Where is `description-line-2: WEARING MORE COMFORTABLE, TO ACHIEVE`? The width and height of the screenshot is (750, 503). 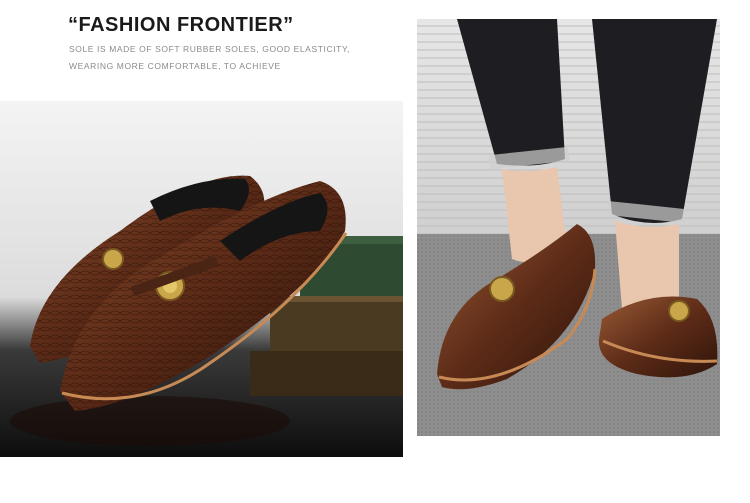 description-line-2: WEARING MORE COMFORTABLE, TO ACHIEVE is located at coordinates (175, 66).